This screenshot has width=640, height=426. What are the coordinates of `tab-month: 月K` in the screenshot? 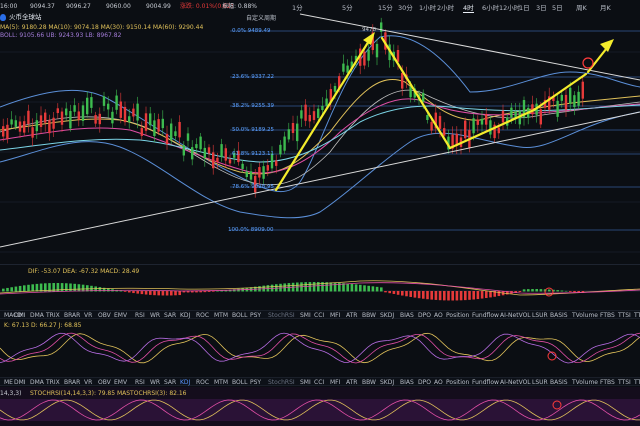 It's located at (605, 7).